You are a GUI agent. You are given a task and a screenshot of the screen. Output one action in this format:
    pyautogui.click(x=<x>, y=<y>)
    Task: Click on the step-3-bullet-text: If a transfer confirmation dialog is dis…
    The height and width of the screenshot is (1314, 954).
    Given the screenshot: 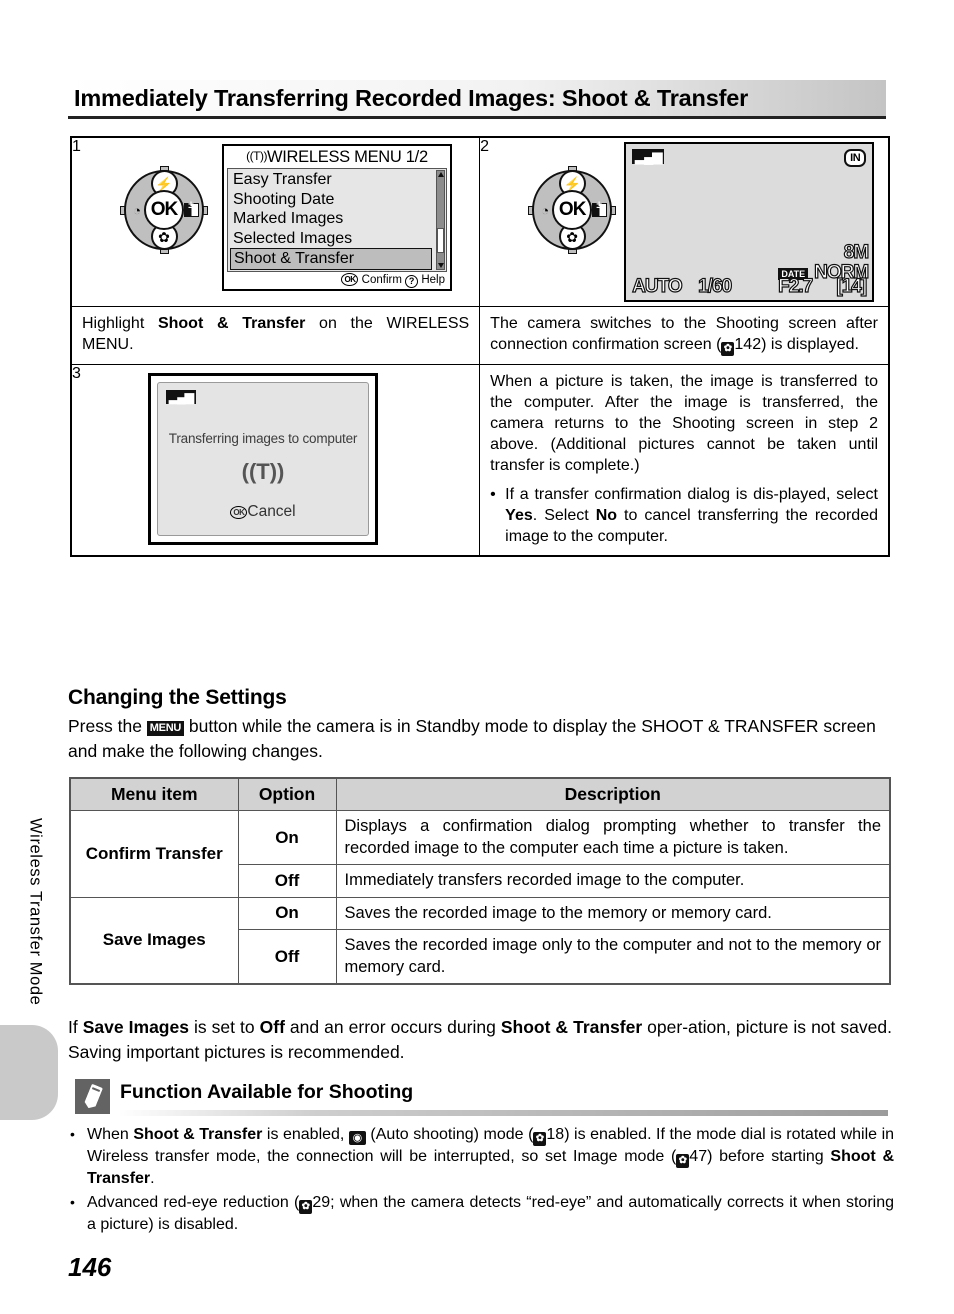 What is the action you would take?
    pyautogui.click(x=691, y=515)
    